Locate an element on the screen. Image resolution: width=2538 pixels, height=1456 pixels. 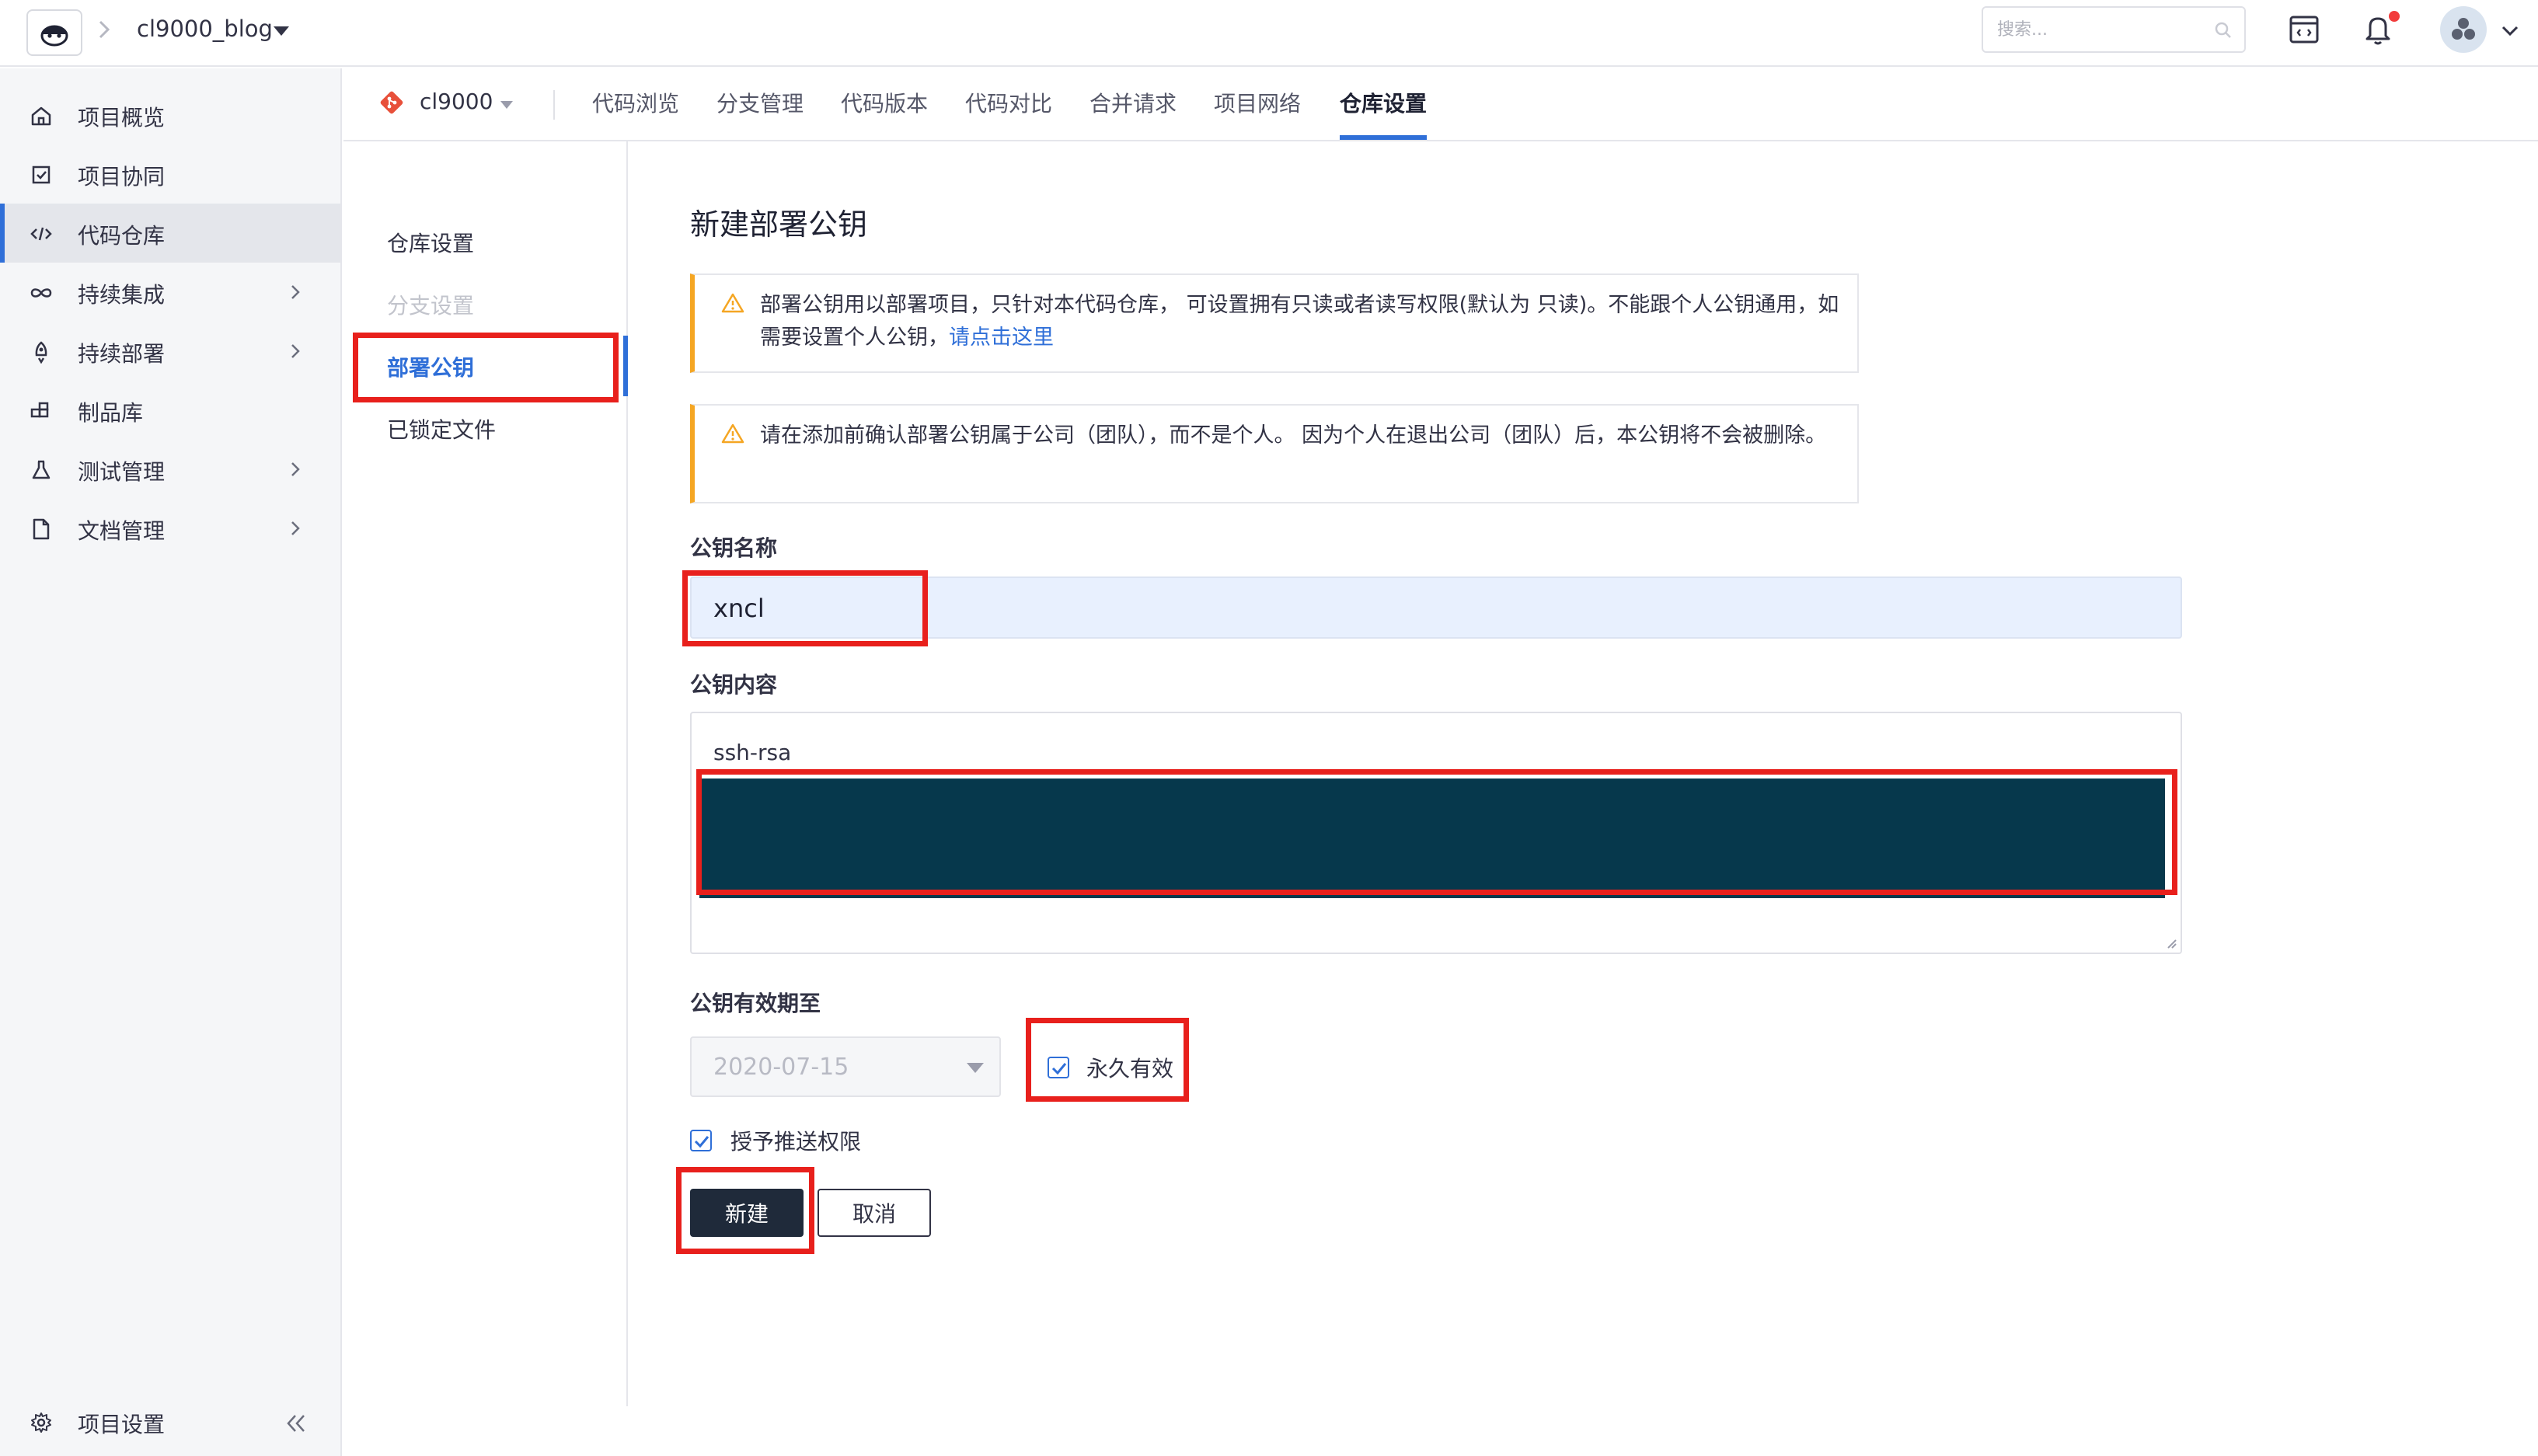
cancel-button: 取消 is located at coordinates (874, 1213).